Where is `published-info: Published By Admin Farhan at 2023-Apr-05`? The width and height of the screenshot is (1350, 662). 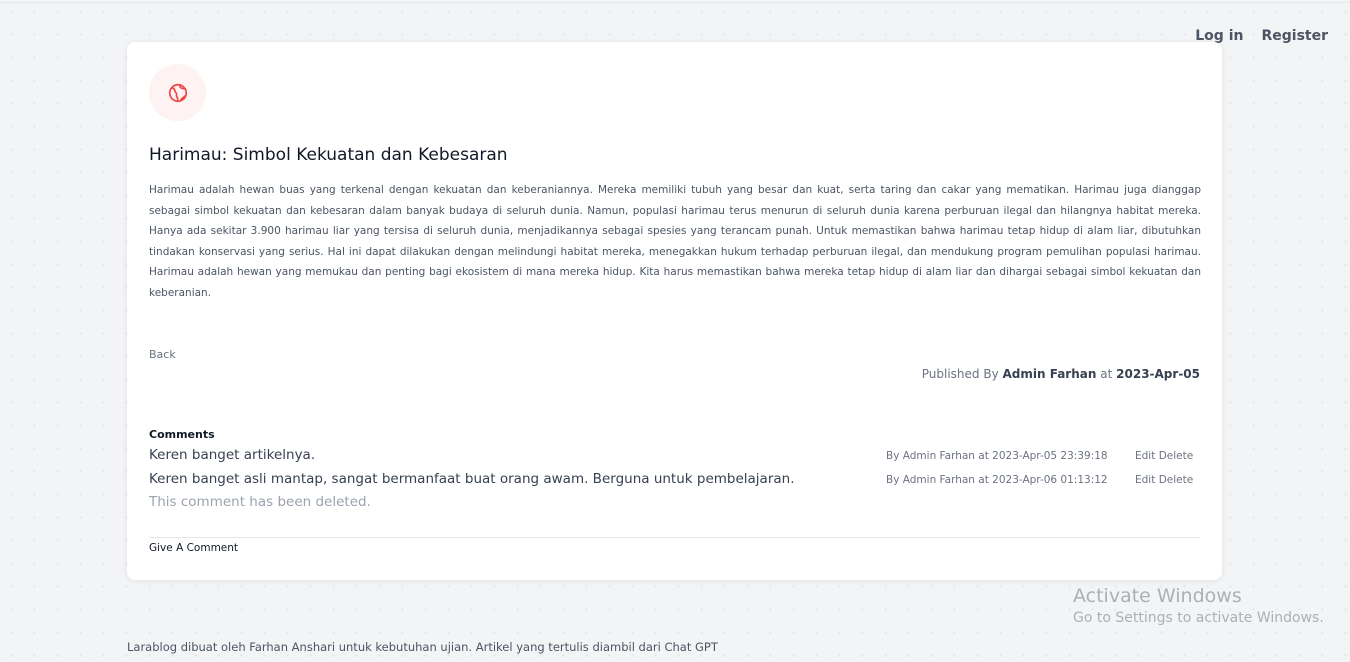
published-info: Published By Admin Farhan at 2023-Apr-05 is located at coordinates (1061, 374).